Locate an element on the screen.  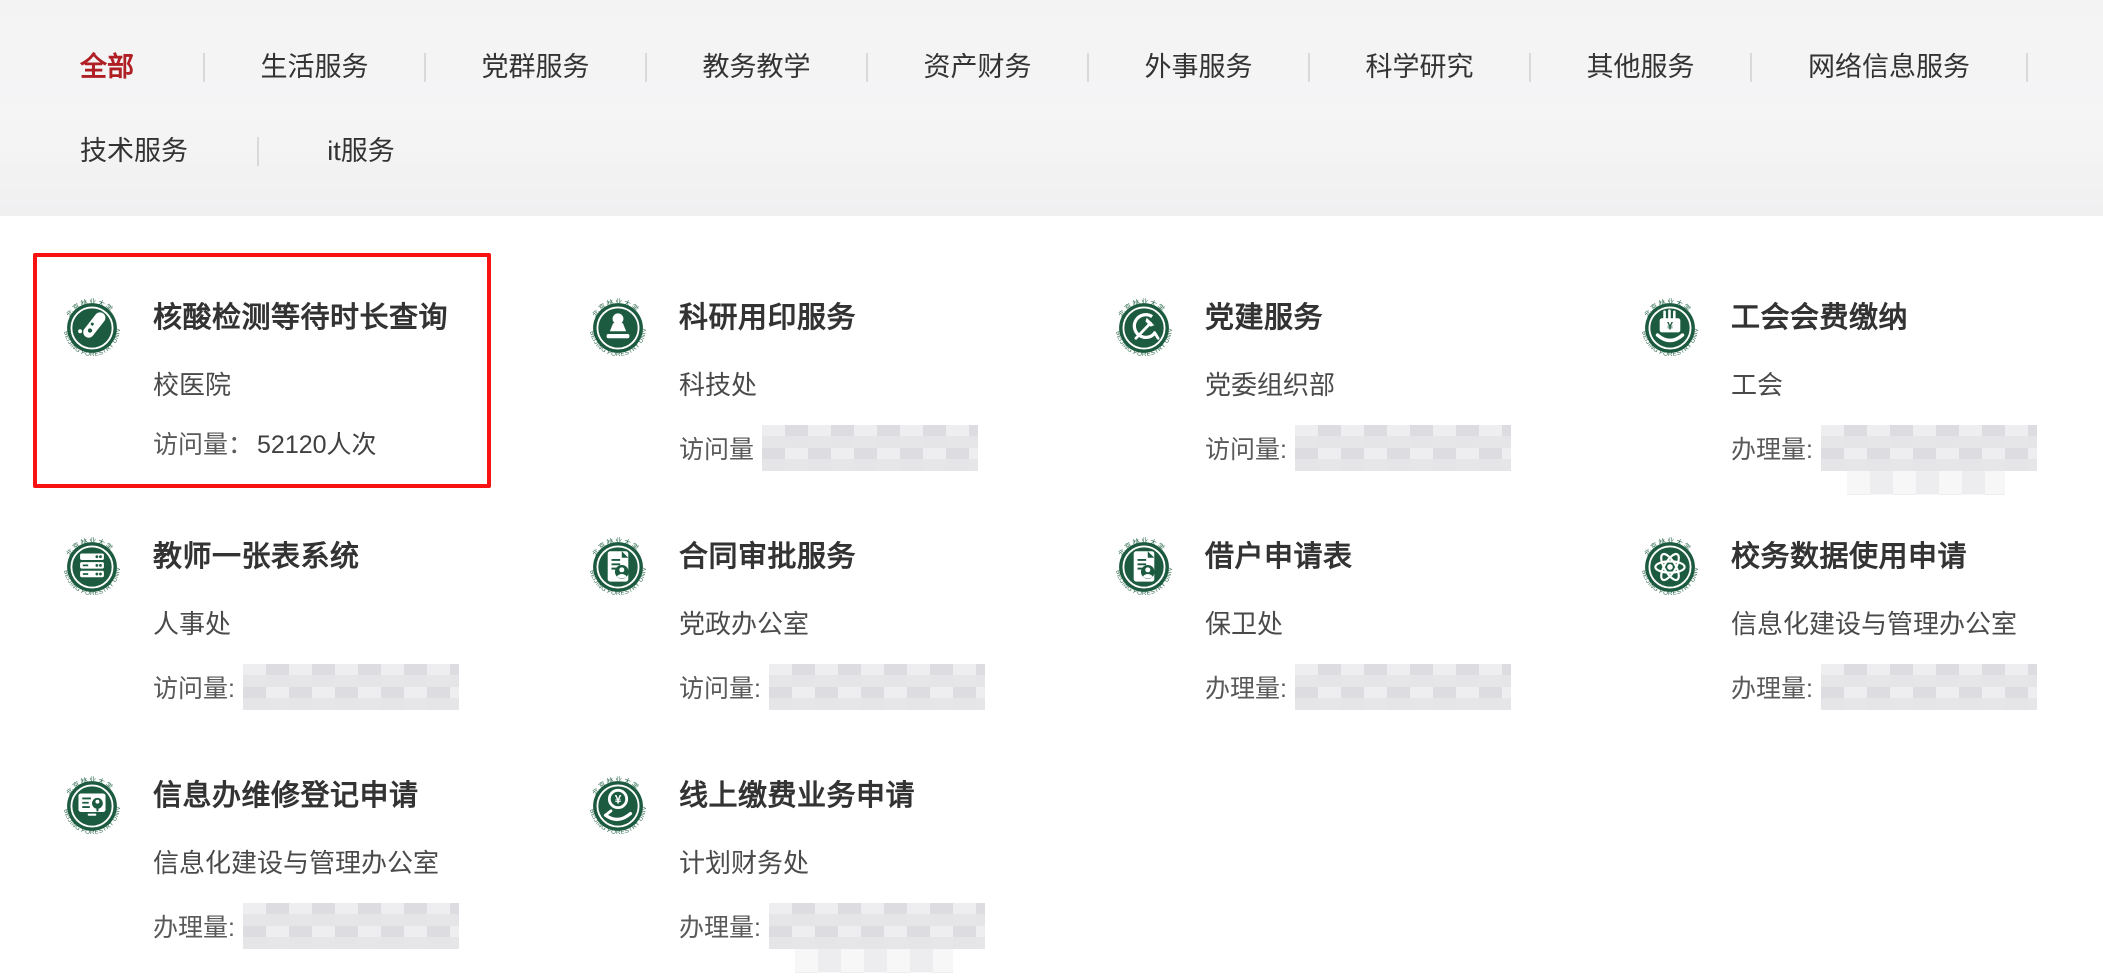
service-title: 党建服务 is located at coordinates (1264, 318).